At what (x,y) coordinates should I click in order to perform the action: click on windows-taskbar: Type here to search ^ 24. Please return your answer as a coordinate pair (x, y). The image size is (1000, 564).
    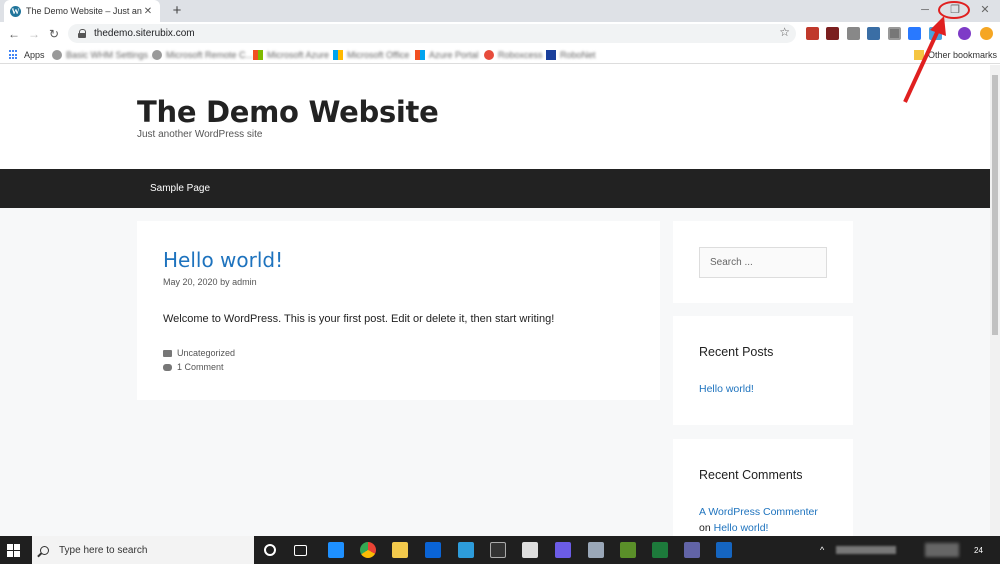
    Looking at the image, I should click on (500, 550).